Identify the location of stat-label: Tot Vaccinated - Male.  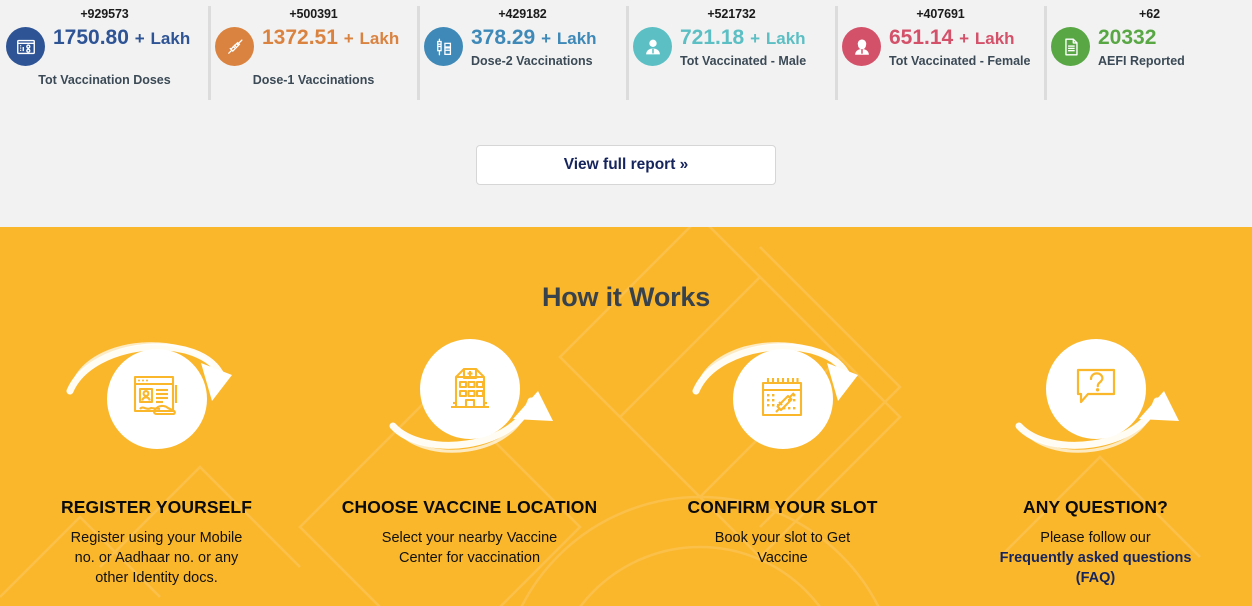
(743, 61).